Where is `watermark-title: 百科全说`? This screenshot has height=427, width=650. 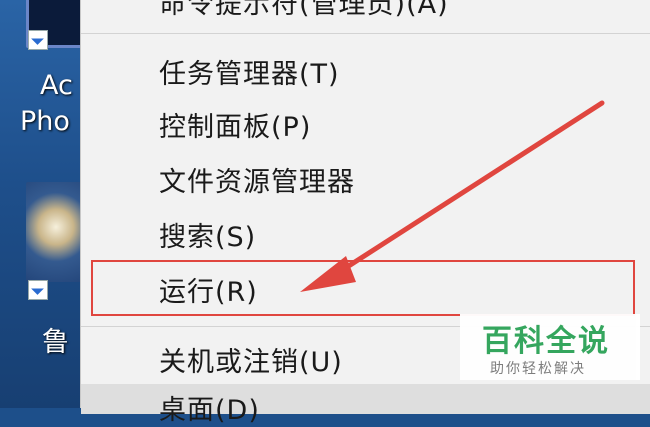 watermark-title: 百科全说 is located at coordinates (546, 341).